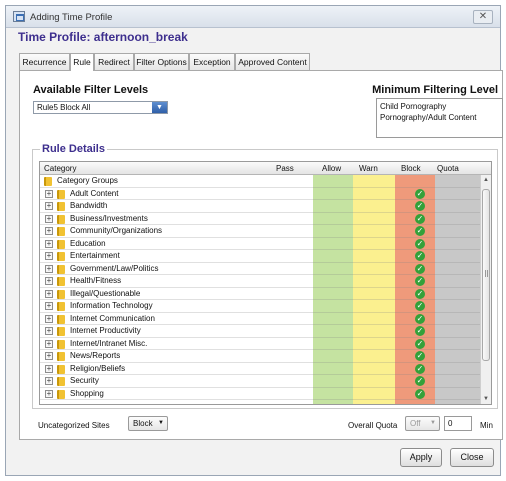 The width and height of the screenshot is (506, 481). I want to click on scroll-thumb, so click(486, 275).